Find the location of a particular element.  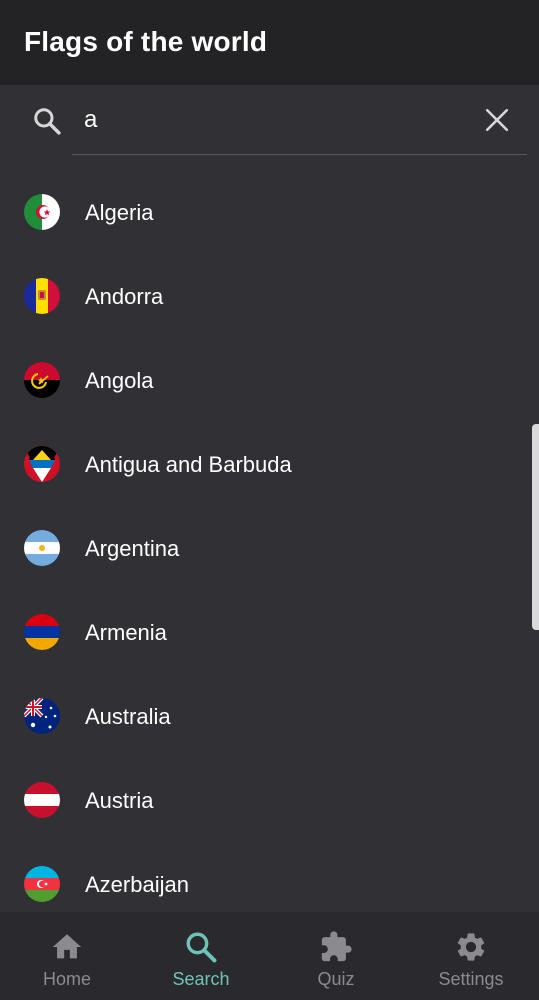

nav-label: Settings is located at coordinates (471, 979).